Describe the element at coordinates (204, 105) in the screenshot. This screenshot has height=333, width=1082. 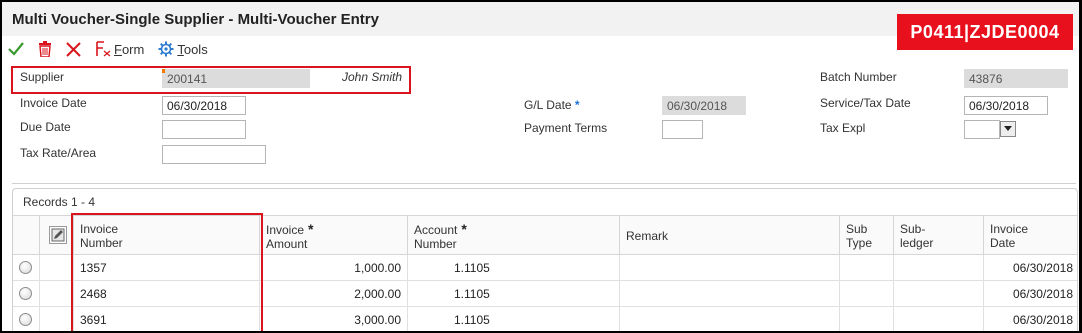
I see `invoice-date-input: 06/30/2018` at that location.